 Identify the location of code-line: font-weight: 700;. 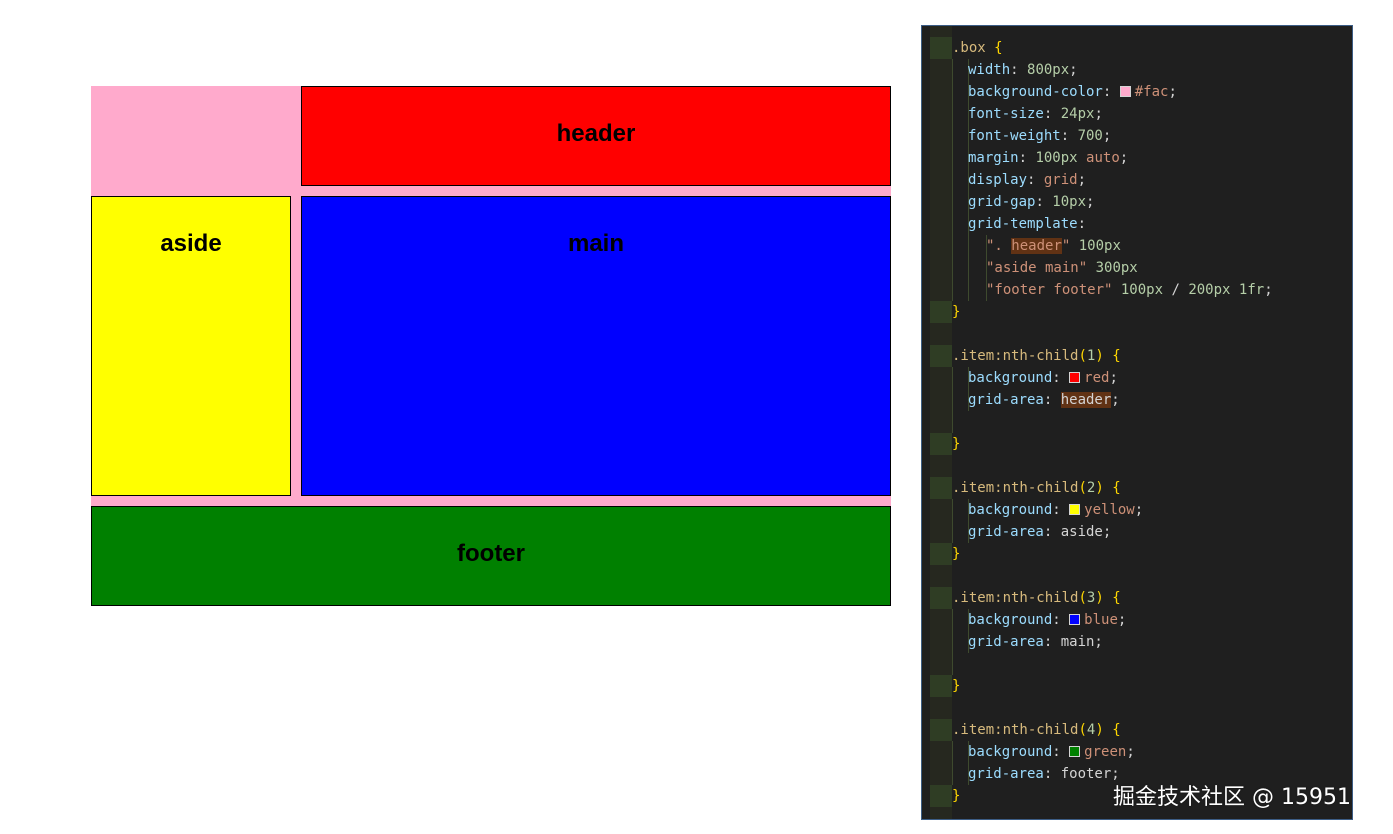
(1137, 136).